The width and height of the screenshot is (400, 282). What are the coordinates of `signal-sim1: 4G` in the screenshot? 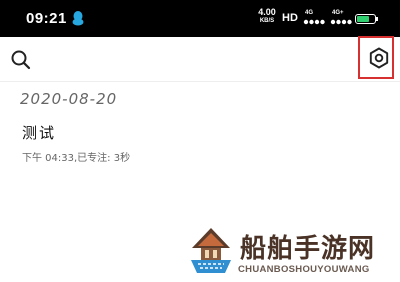 It's located at (317, 18).